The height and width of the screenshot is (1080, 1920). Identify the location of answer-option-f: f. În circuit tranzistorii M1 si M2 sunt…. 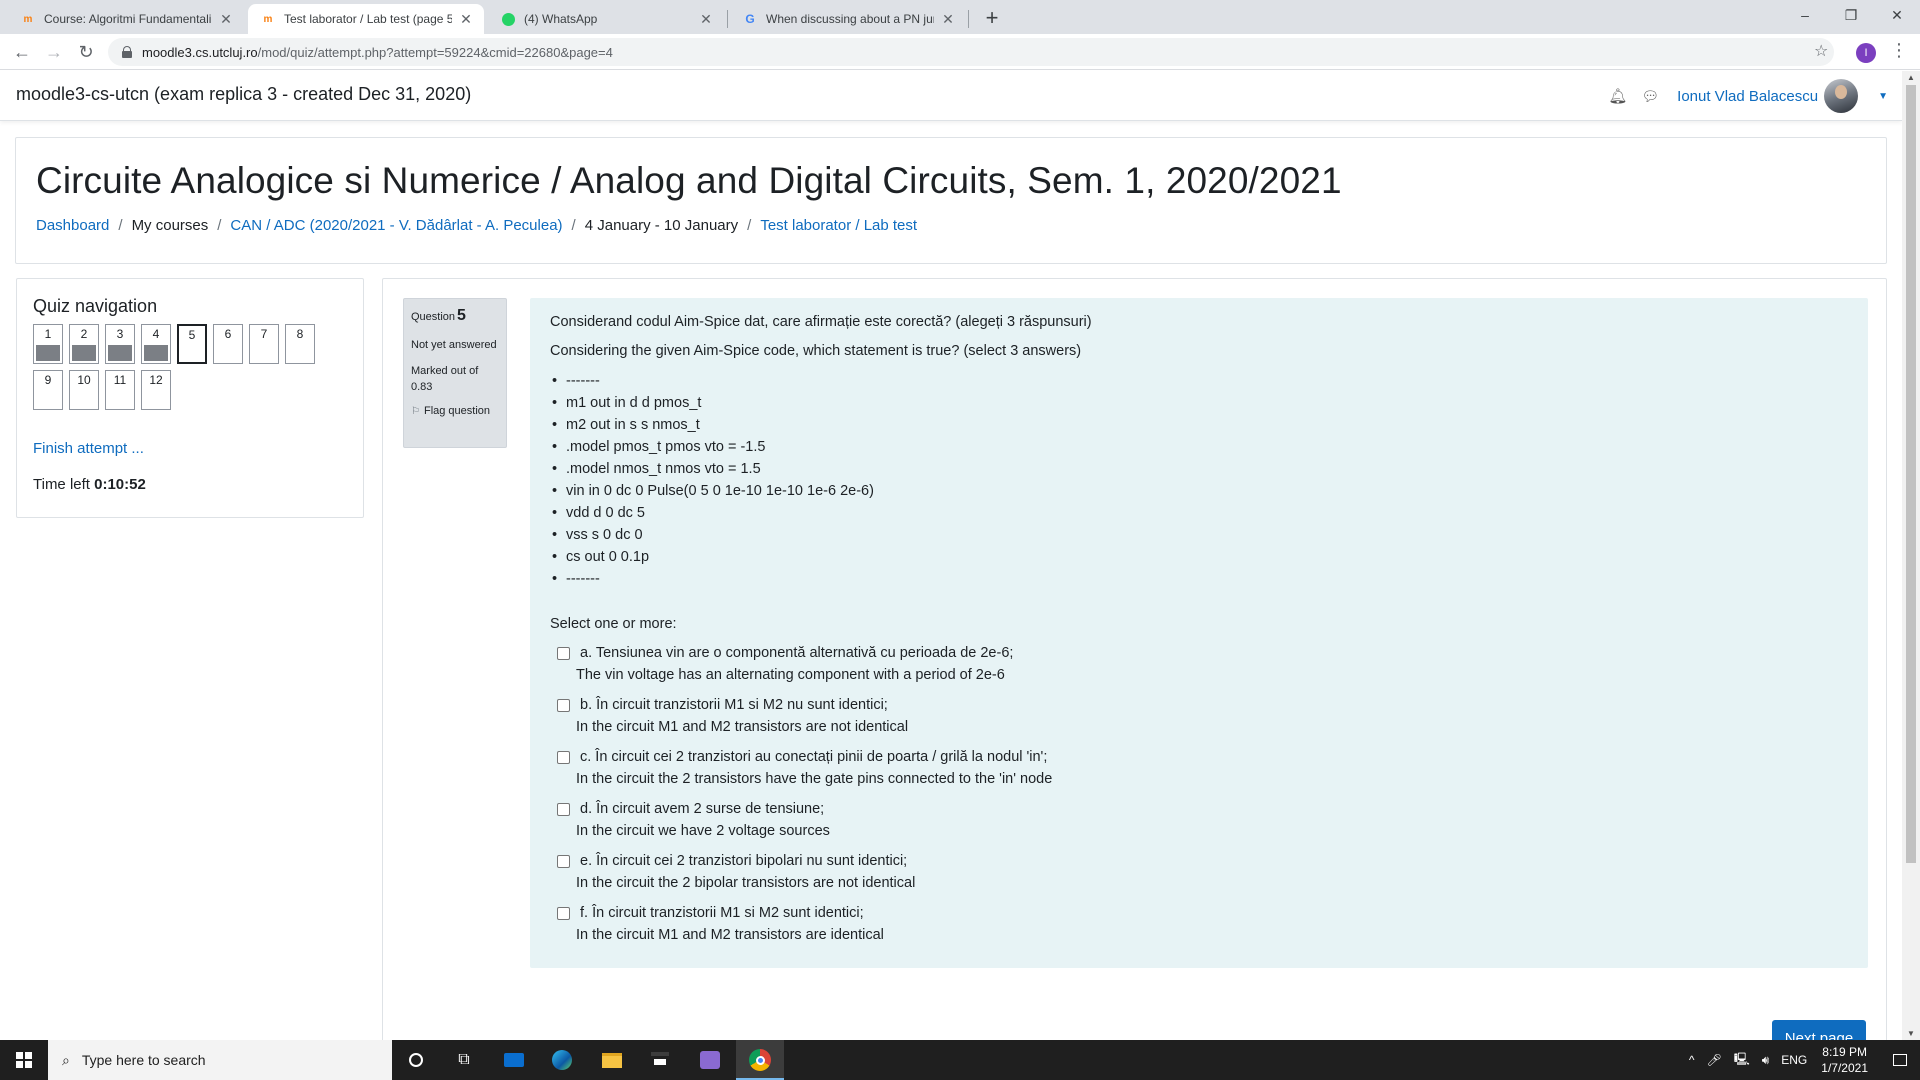
(1199, 924).